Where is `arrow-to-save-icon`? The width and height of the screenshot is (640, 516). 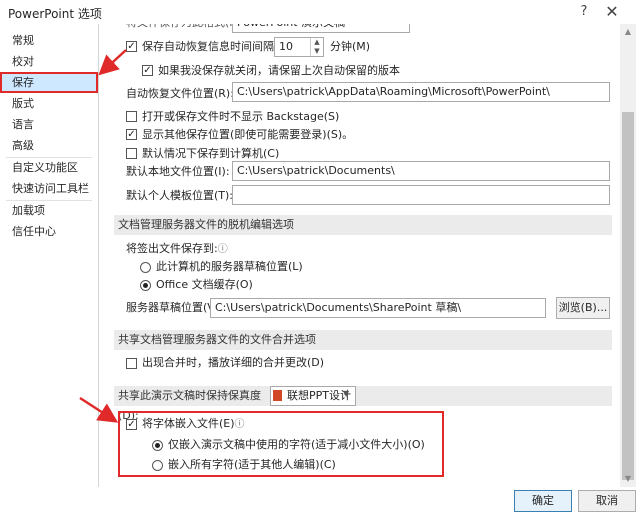
arrow-to-save-icon is located at coordinates (112, 62).